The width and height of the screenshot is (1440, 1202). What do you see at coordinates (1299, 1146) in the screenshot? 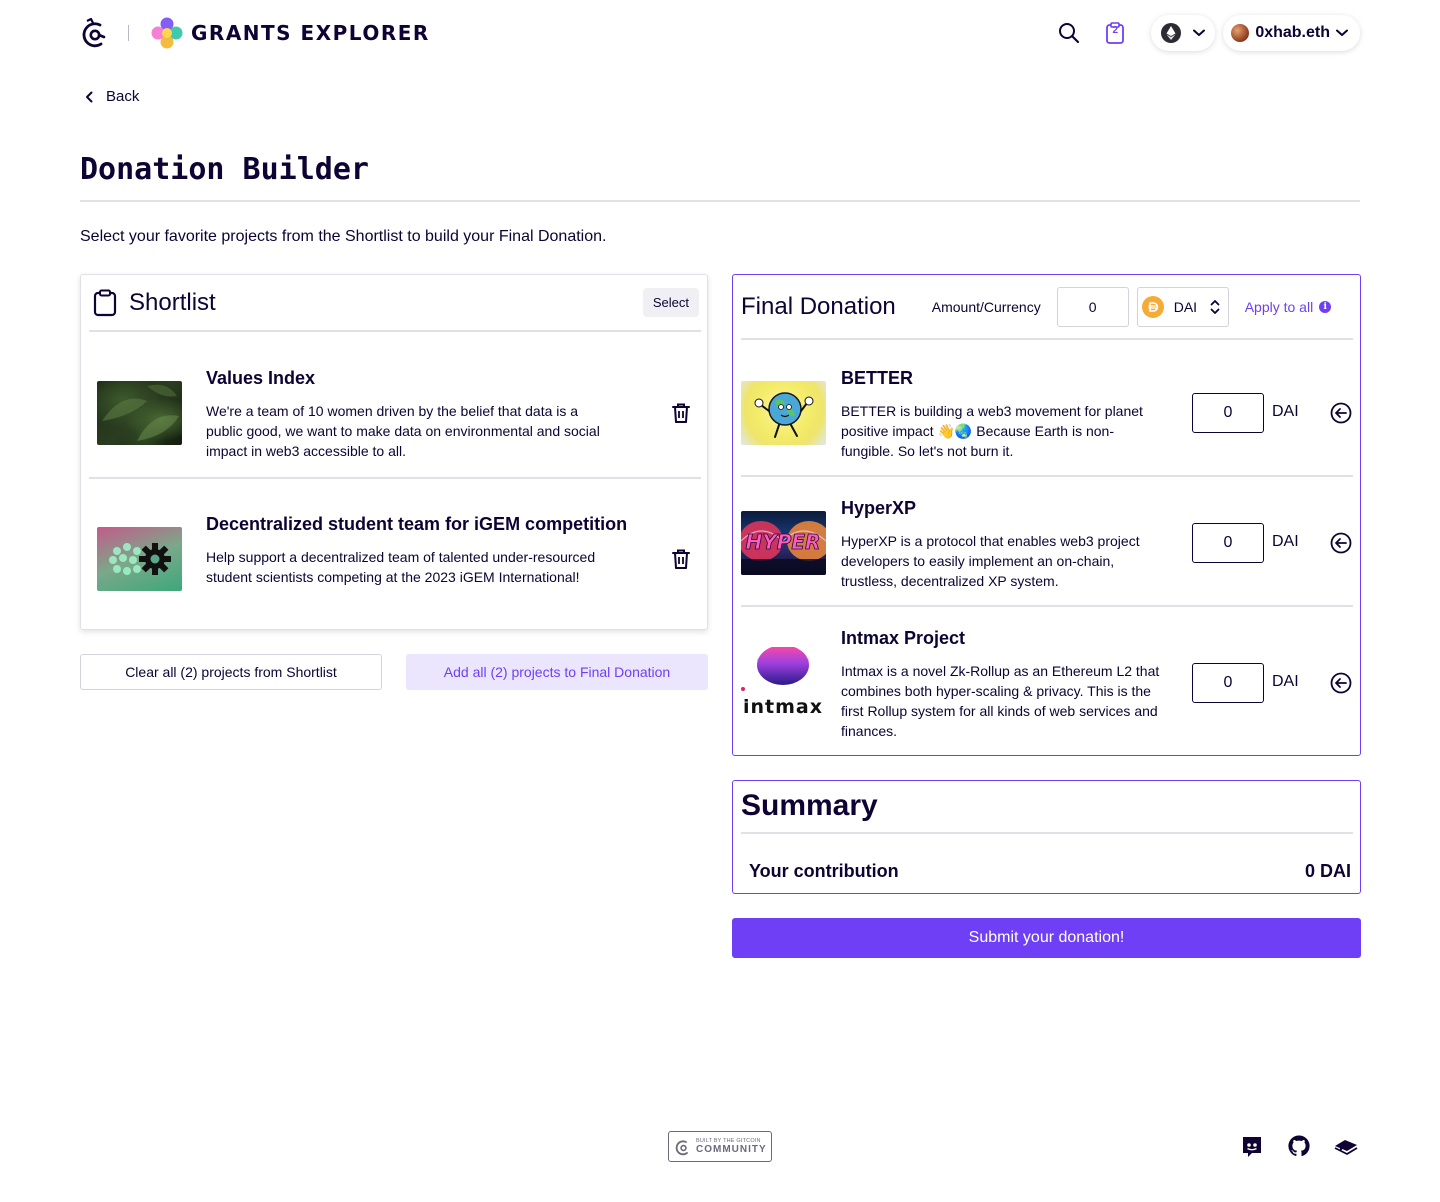
I see `github-icon` at bounding box center [1299, 1146].